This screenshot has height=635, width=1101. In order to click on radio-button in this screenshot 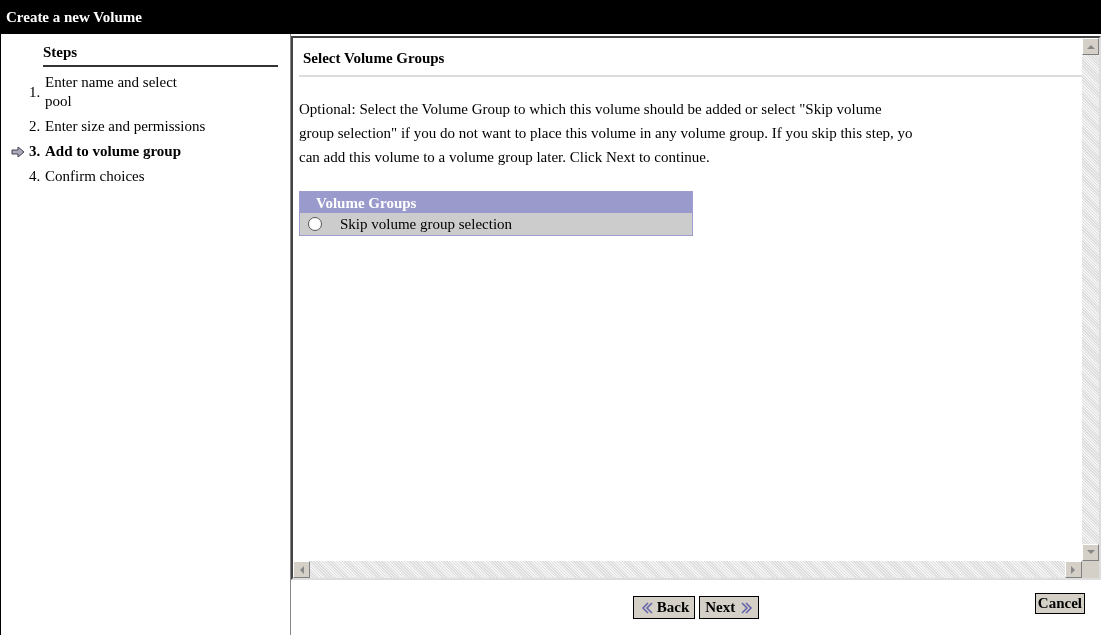, I will do `click(315, 224)`.